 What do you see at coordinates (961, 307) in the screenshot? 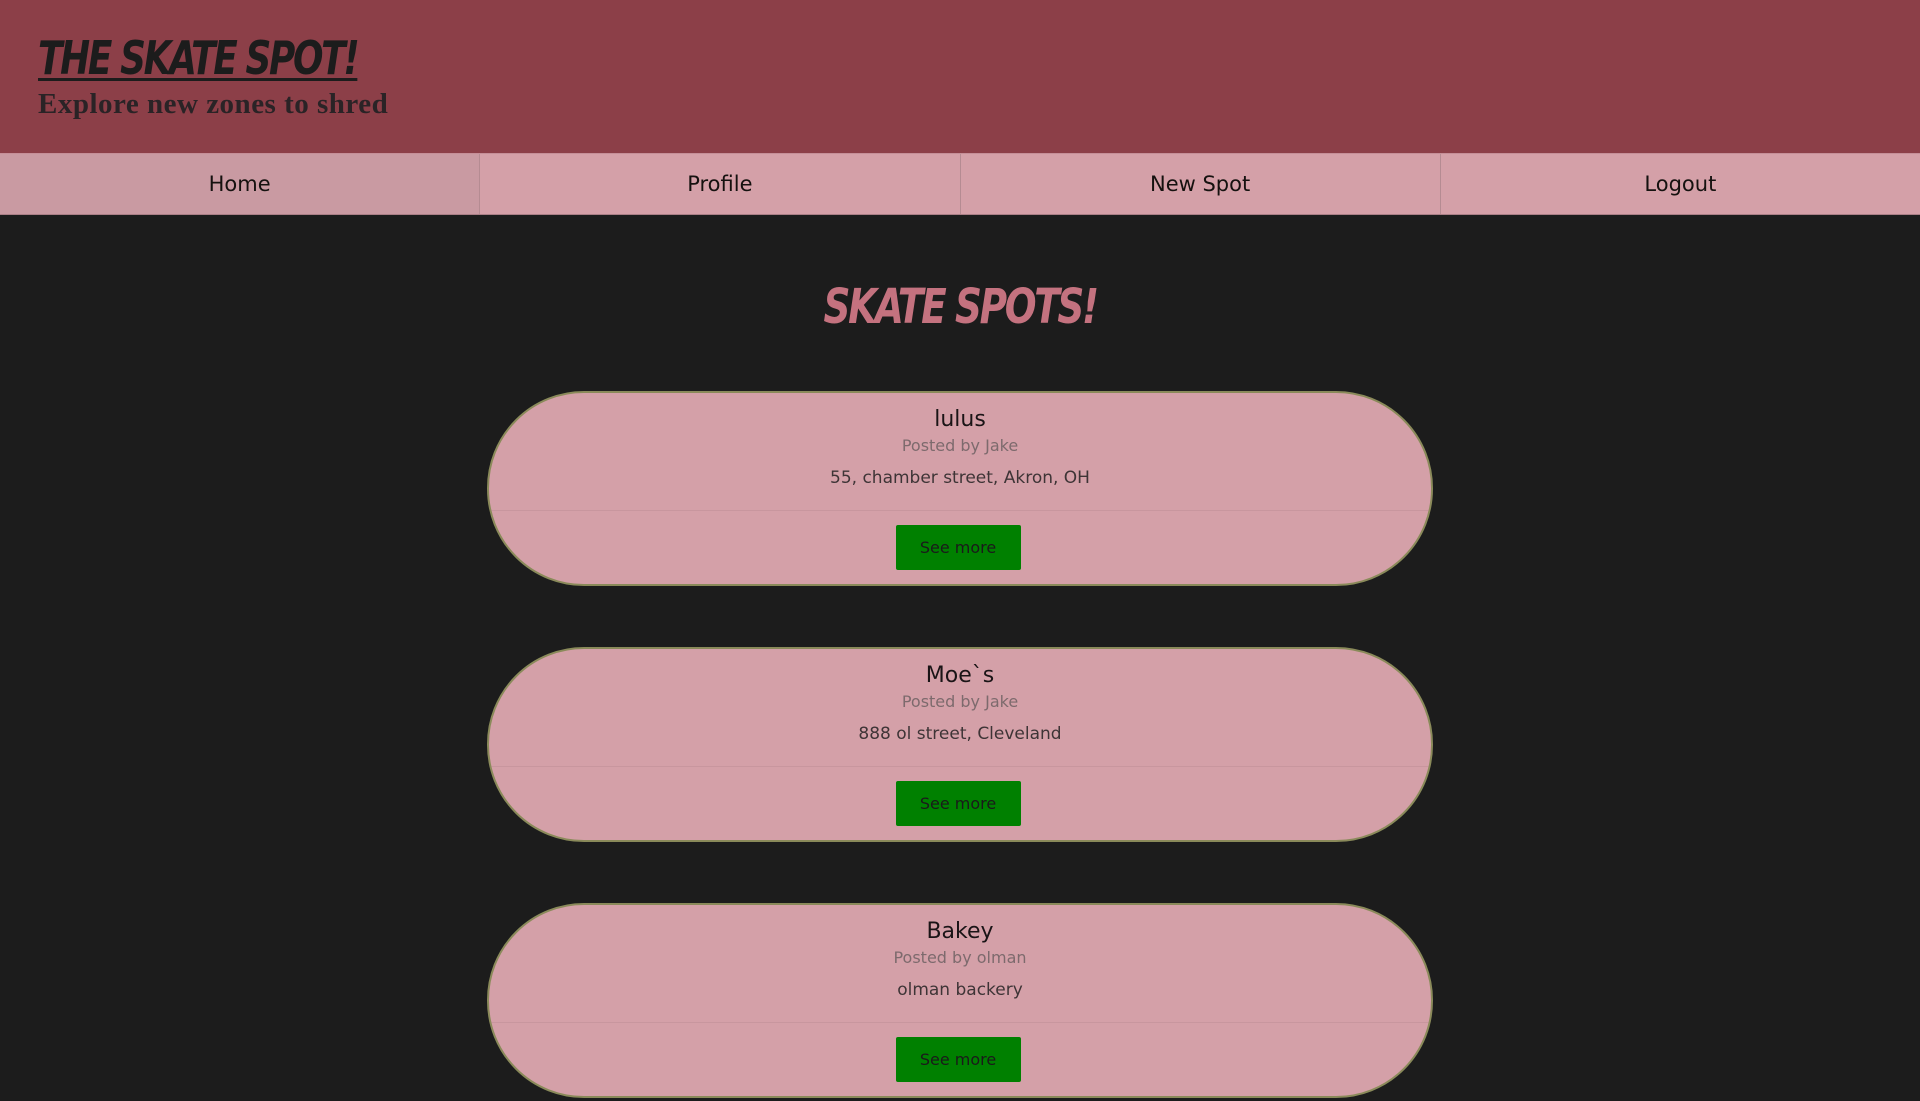
I see `page-title: SKATE SPOTS!` at bounding box center [961, 307].